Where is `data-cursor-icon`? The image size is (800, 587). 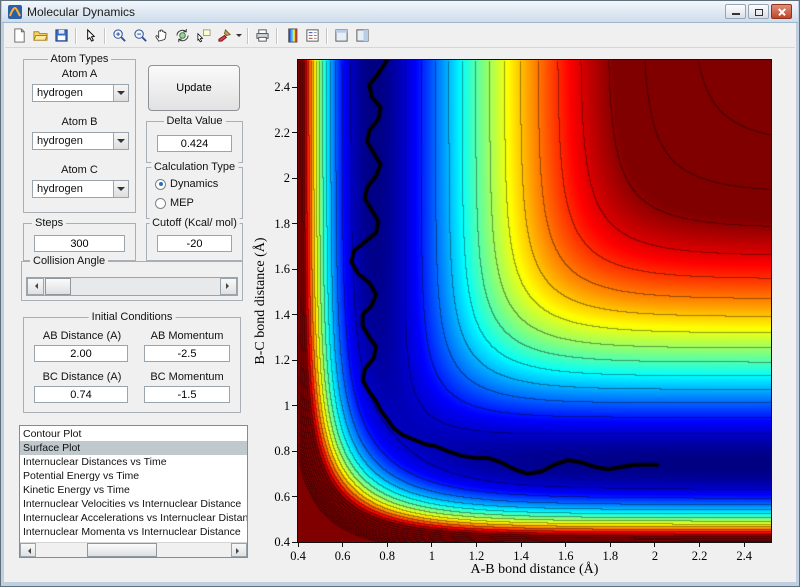 data-cursor-icon is located at coordinates (203, 36).